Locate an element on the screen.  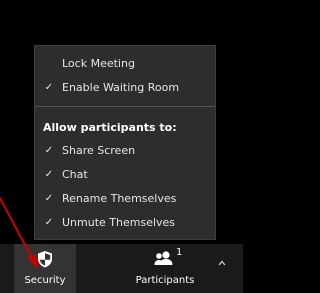
menu-item-label: Lock Meeting is located at coordinates (98, 63).